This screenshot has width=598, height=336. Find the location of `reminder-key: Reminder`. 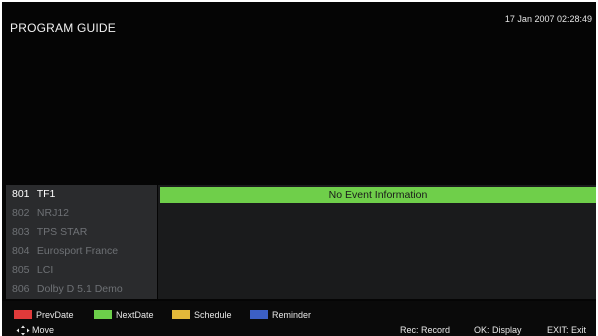

reminder-key: Reminder is located at coordinates (280, 315).